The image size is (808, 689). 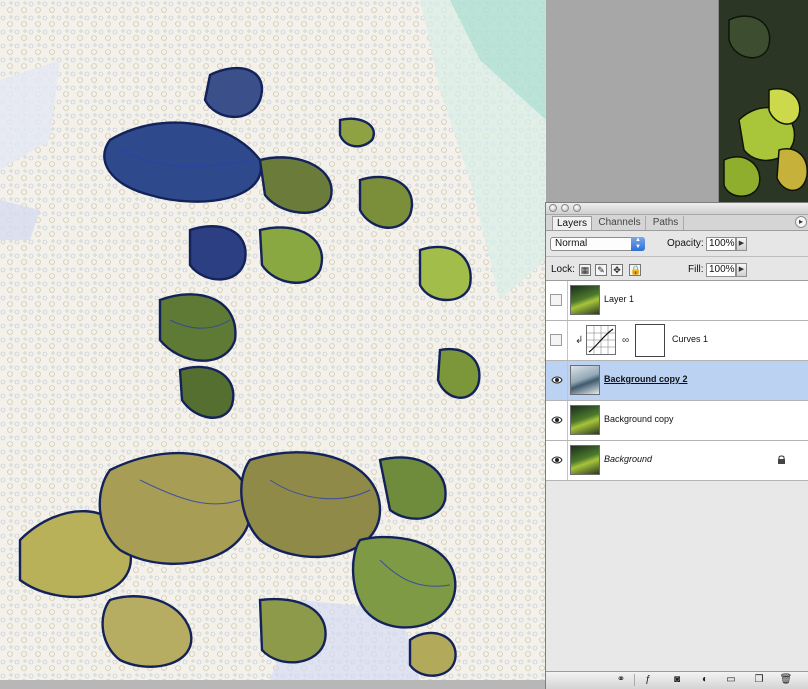 I want to click on layer-name: Background, so click(x=628, y=459).